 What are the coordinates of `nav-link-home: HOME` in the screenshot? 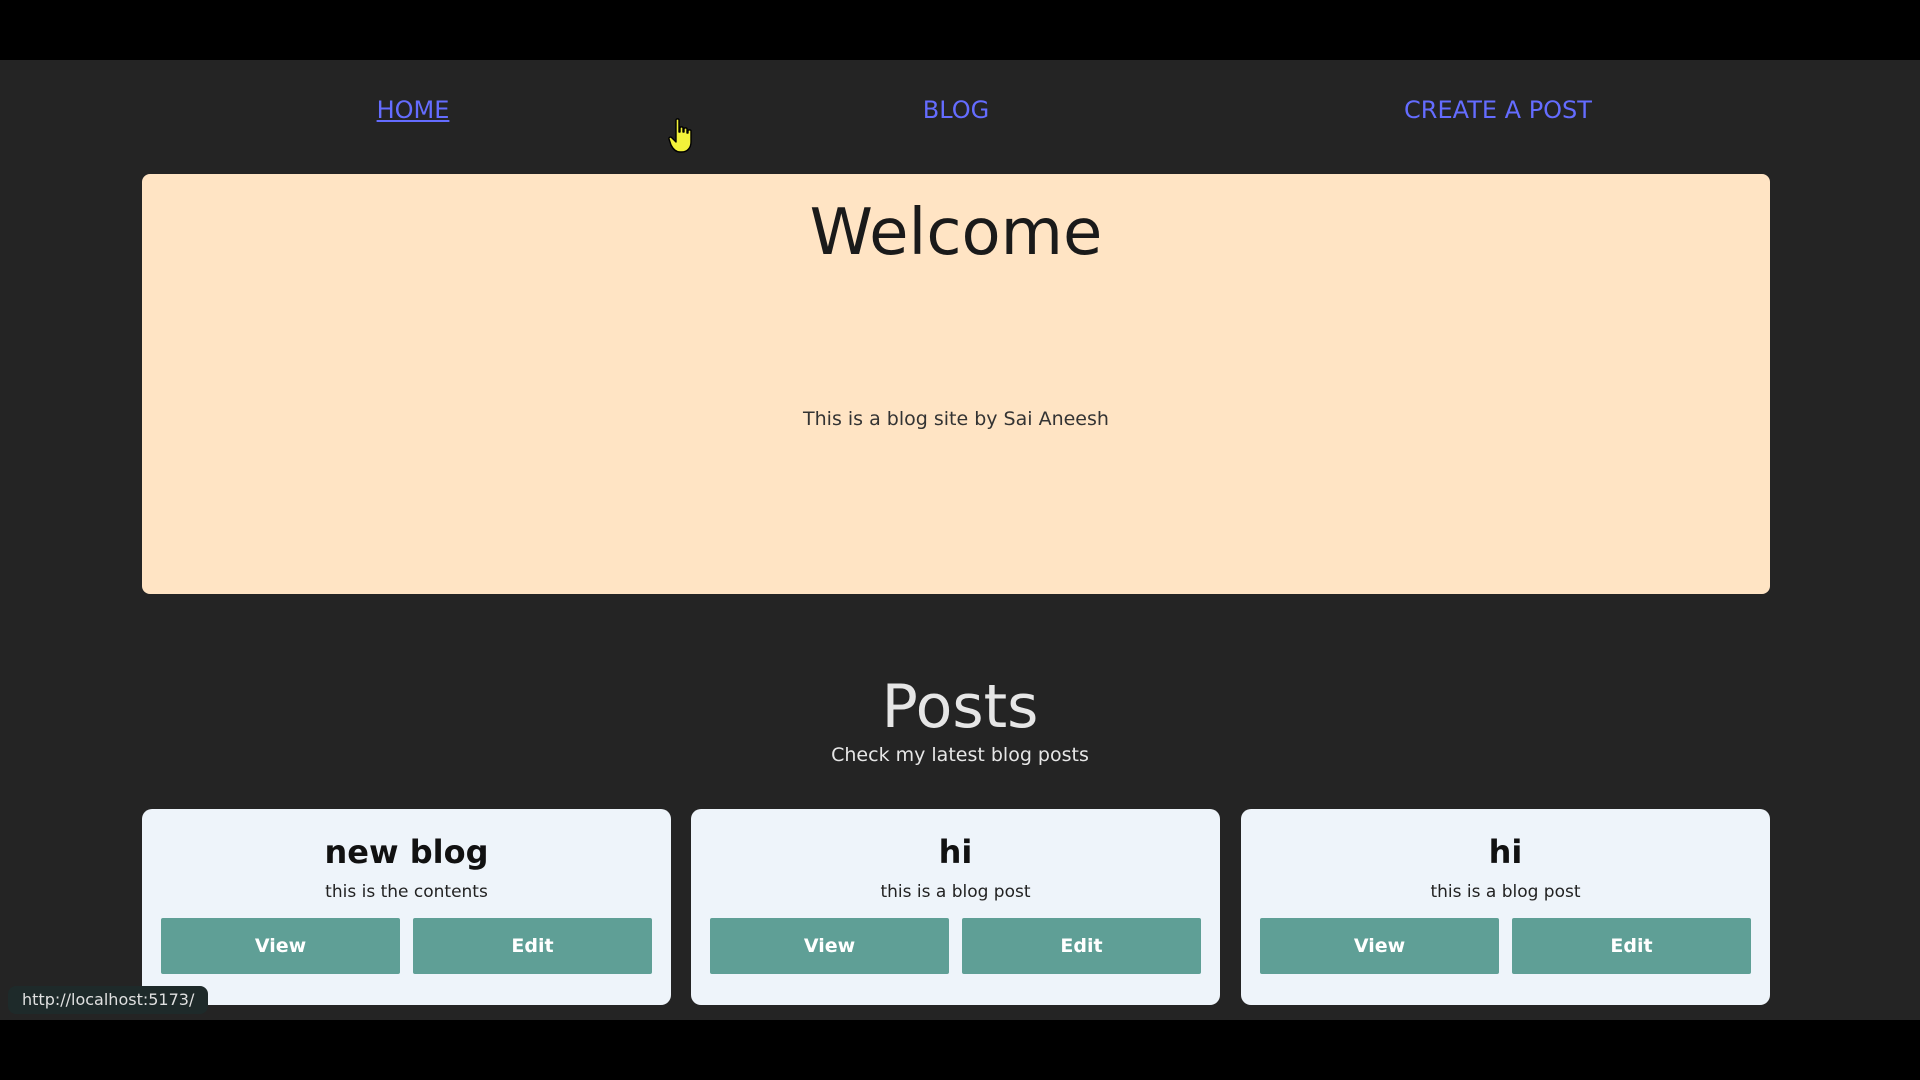 It's located at (413, 110).